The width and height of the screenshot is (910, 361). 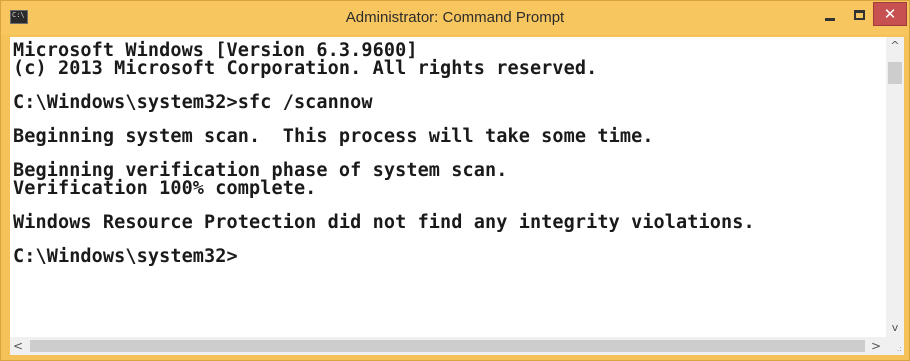 What do you see at coordinates (895, 45) in the screenshot?
I see `scroll-up-arrow-icon: ^` at bounding box center [895, 45].